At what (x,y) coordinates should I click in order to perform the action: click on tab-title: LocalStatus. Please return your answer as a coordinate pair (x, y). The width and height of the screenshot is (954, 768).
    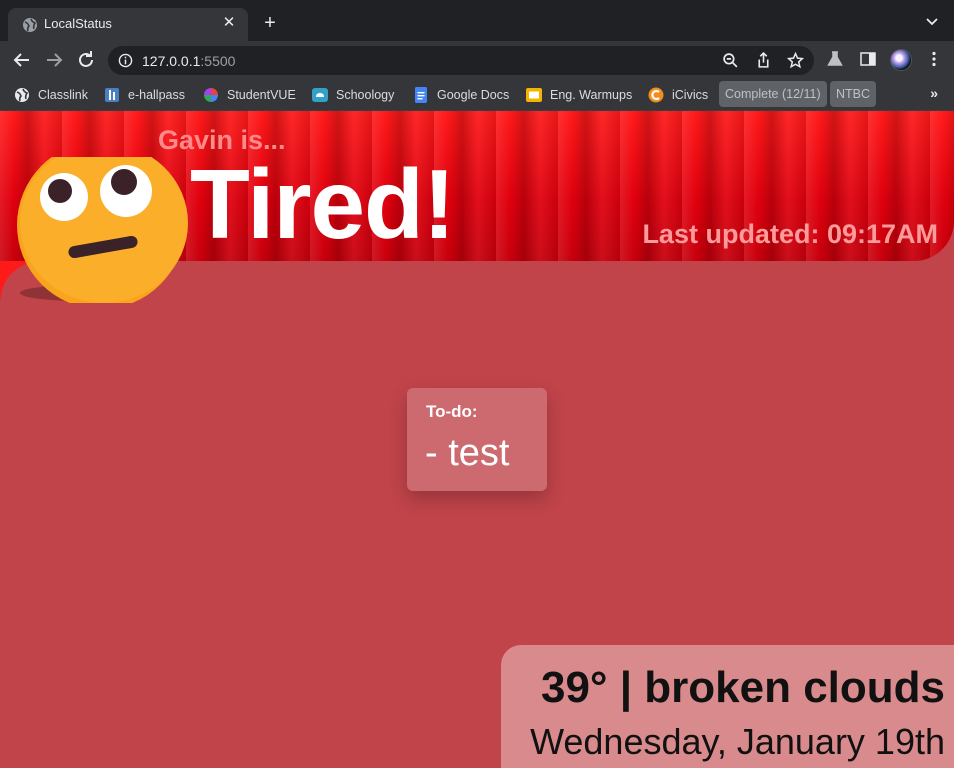
    Looking at the image, I should click on (78, 23).